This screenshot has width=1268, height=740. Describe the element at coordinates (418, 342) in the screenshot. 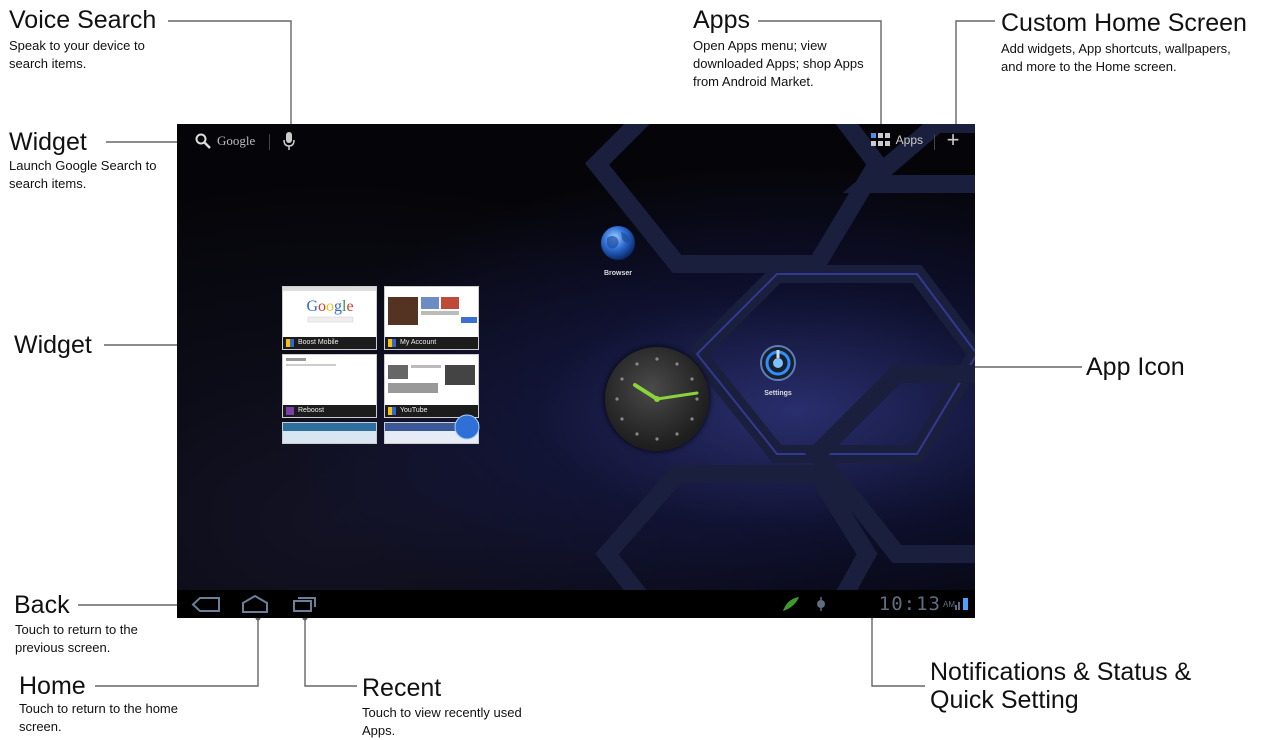

I see `bookmark-label: My Account` at that location.